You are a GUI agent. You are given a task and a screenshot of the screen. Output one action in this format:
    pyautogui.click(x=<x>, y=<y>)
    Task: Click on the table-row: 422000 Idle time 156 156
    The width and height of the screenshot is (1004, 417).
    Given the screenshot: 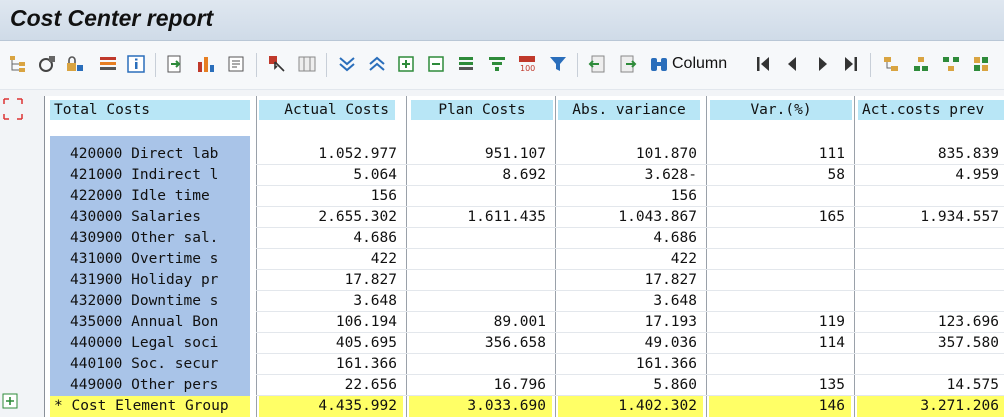 What is the action you would take?
    pyautogui.click(x=524, y=196)
    